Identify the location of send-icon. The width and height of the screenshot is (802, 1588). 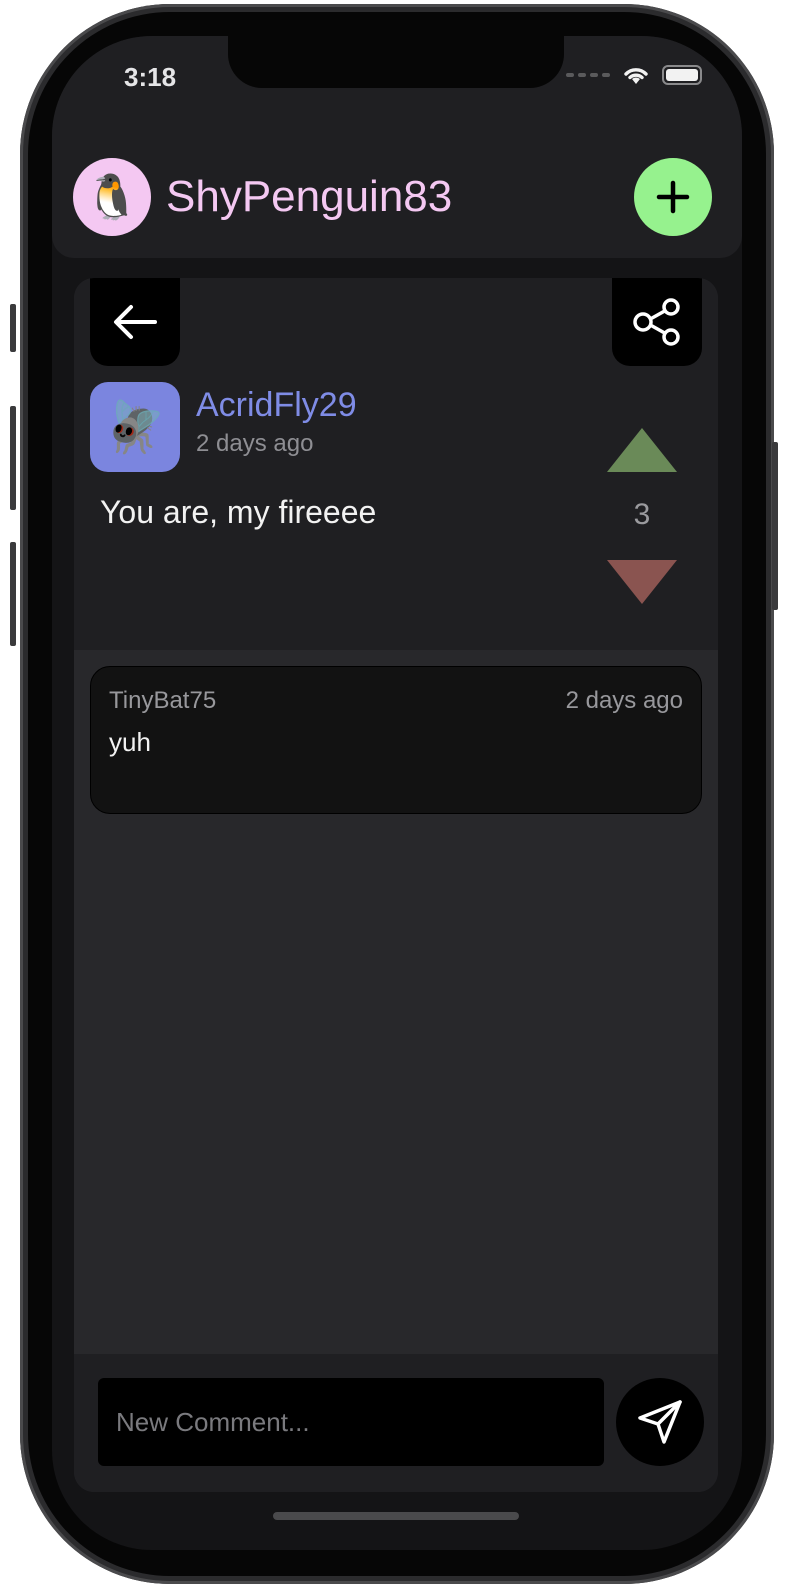
(660, 1422).